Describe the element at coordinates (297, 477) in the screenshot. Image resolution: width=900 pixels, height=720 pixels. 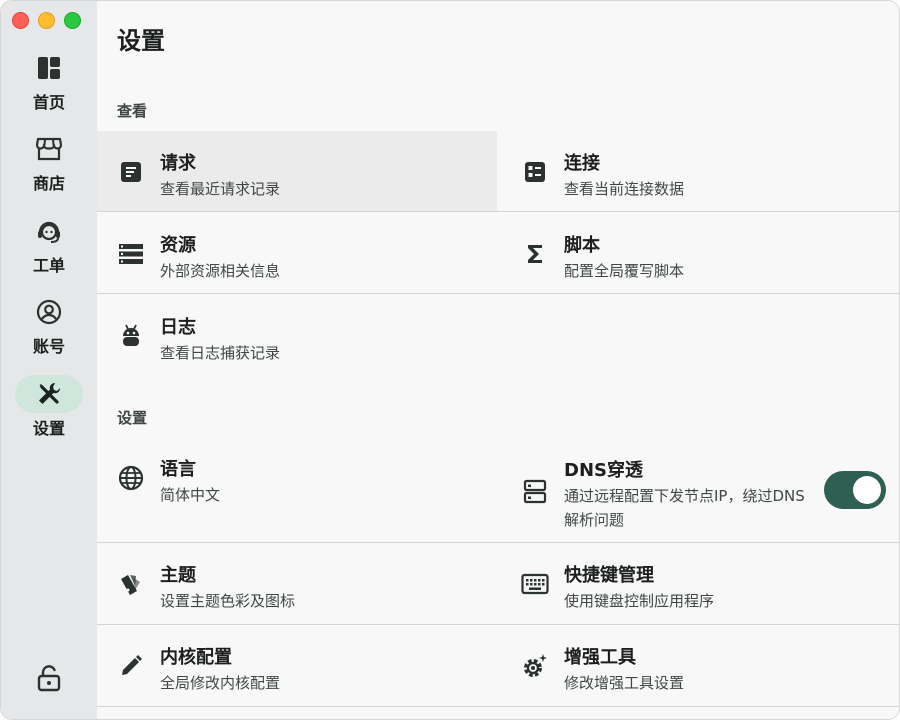
I see `settings-item-language: 语言 简体中文` at that location.